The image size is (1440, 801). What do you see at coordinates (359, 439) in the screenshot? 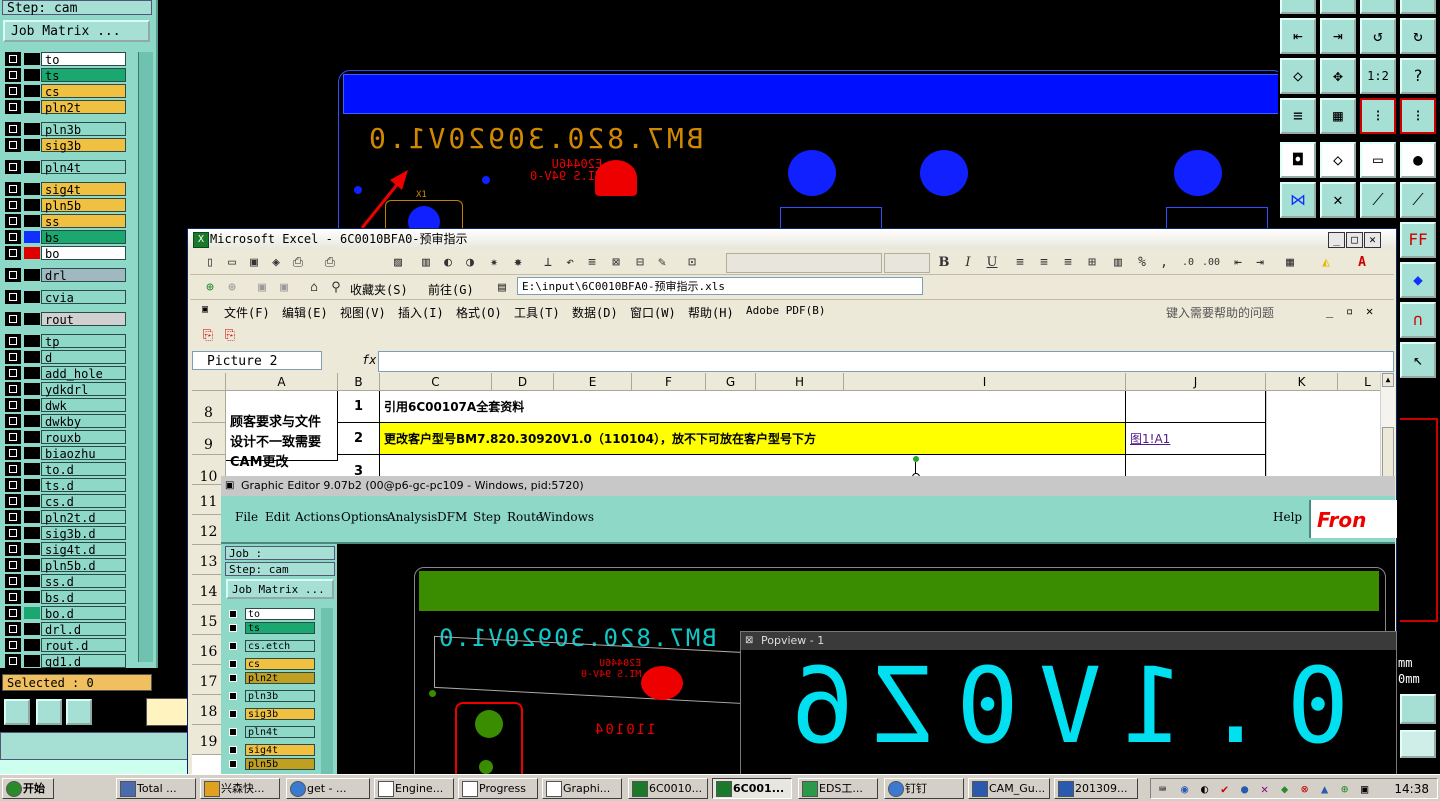
I see `cell-b9: 2` at bounding box center [359, 439].